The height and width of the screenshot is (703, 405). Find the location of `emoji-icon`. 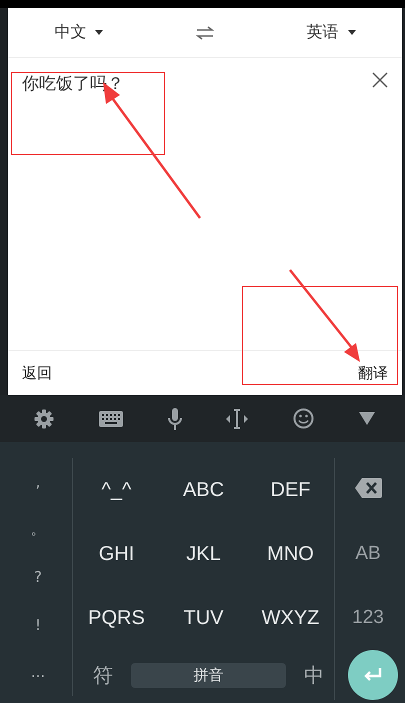

emoji-icon is located at coordinates (303, 418).